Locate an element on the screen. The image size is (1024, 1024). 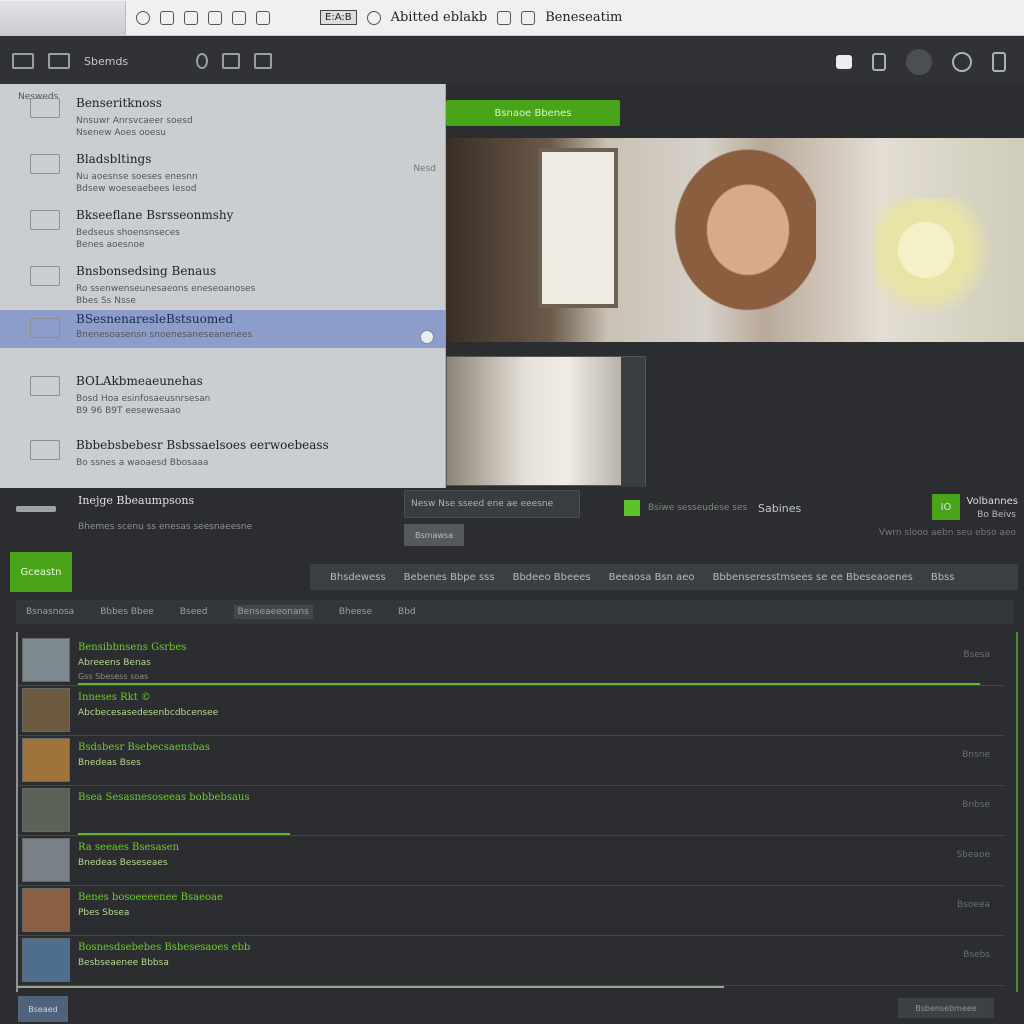
window-scene is located at coordinates (578, 228).